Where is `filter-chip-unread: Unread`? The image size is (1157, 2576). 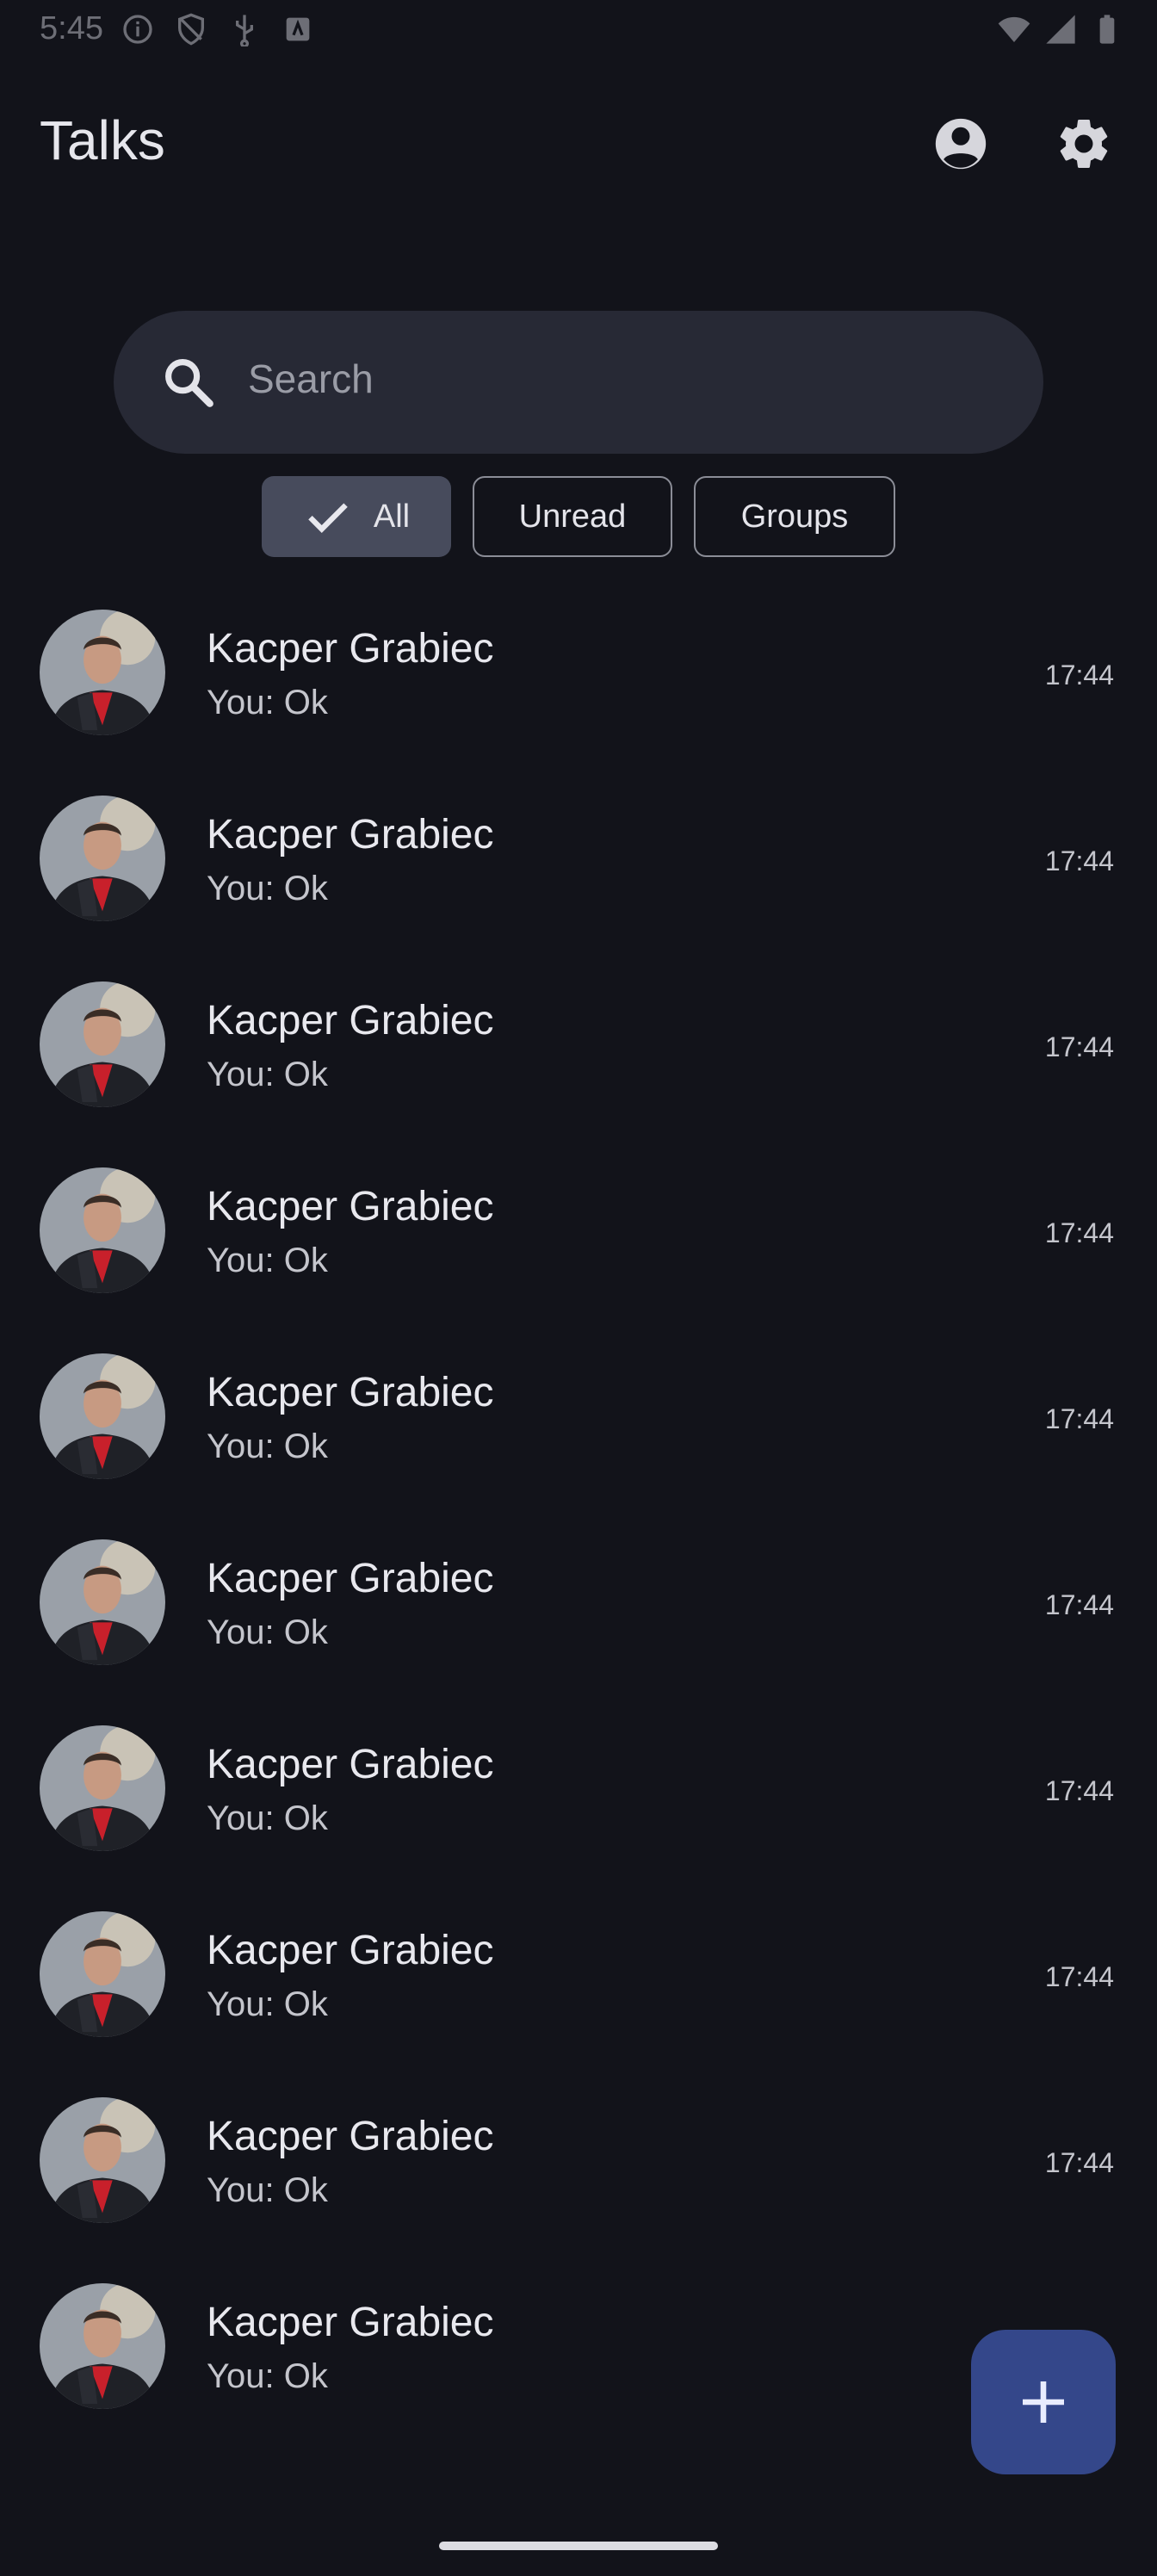 filter-chip-unread: Unread is located at coordinates (573, 516).